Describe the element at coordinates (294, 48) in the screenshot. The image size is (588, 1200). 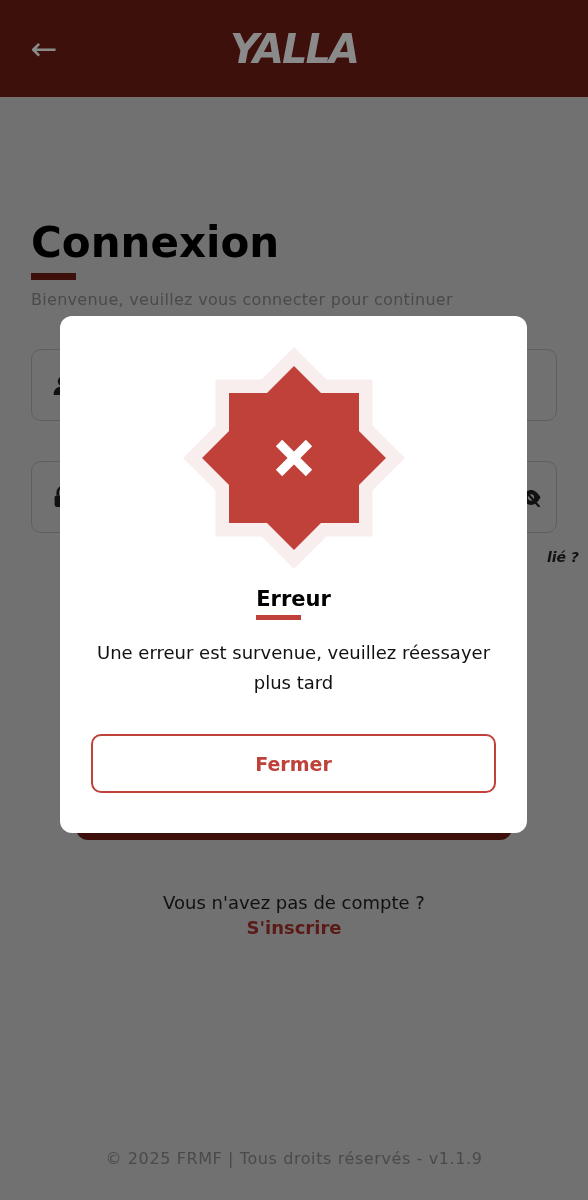
I see `logo: YALLA` at that location.